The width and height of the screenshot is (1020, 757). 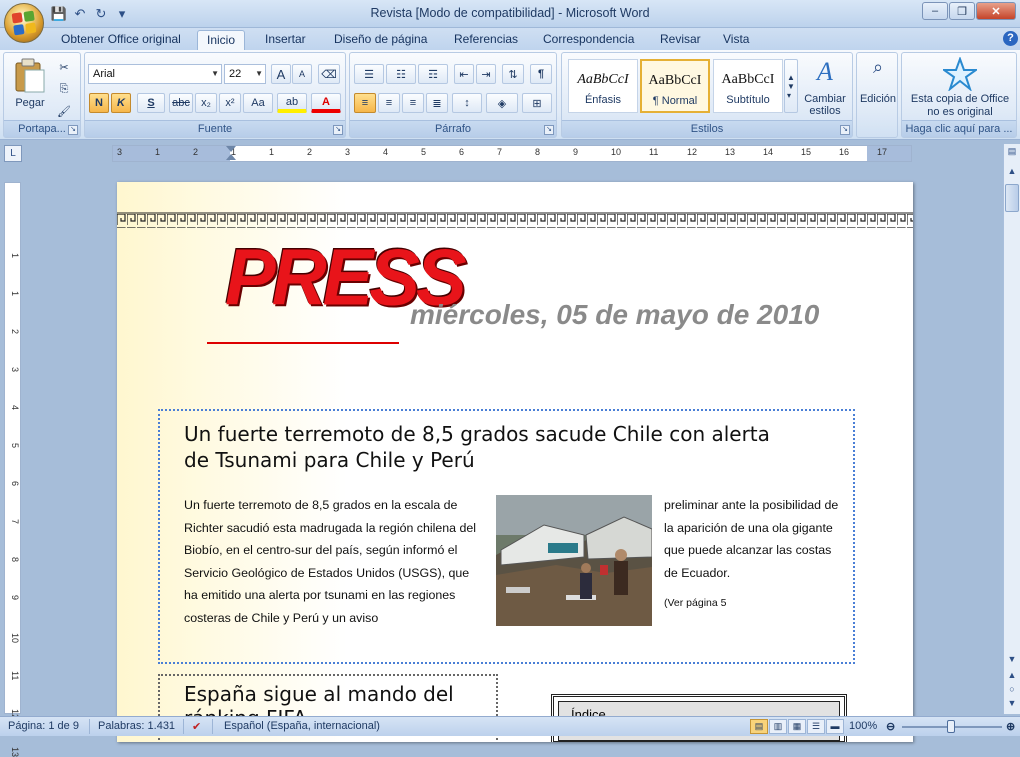 What do you see at coordinates (816, 726) in the screenshot?
I see `outline-icon: ☰` at bounding box center [816, 726].